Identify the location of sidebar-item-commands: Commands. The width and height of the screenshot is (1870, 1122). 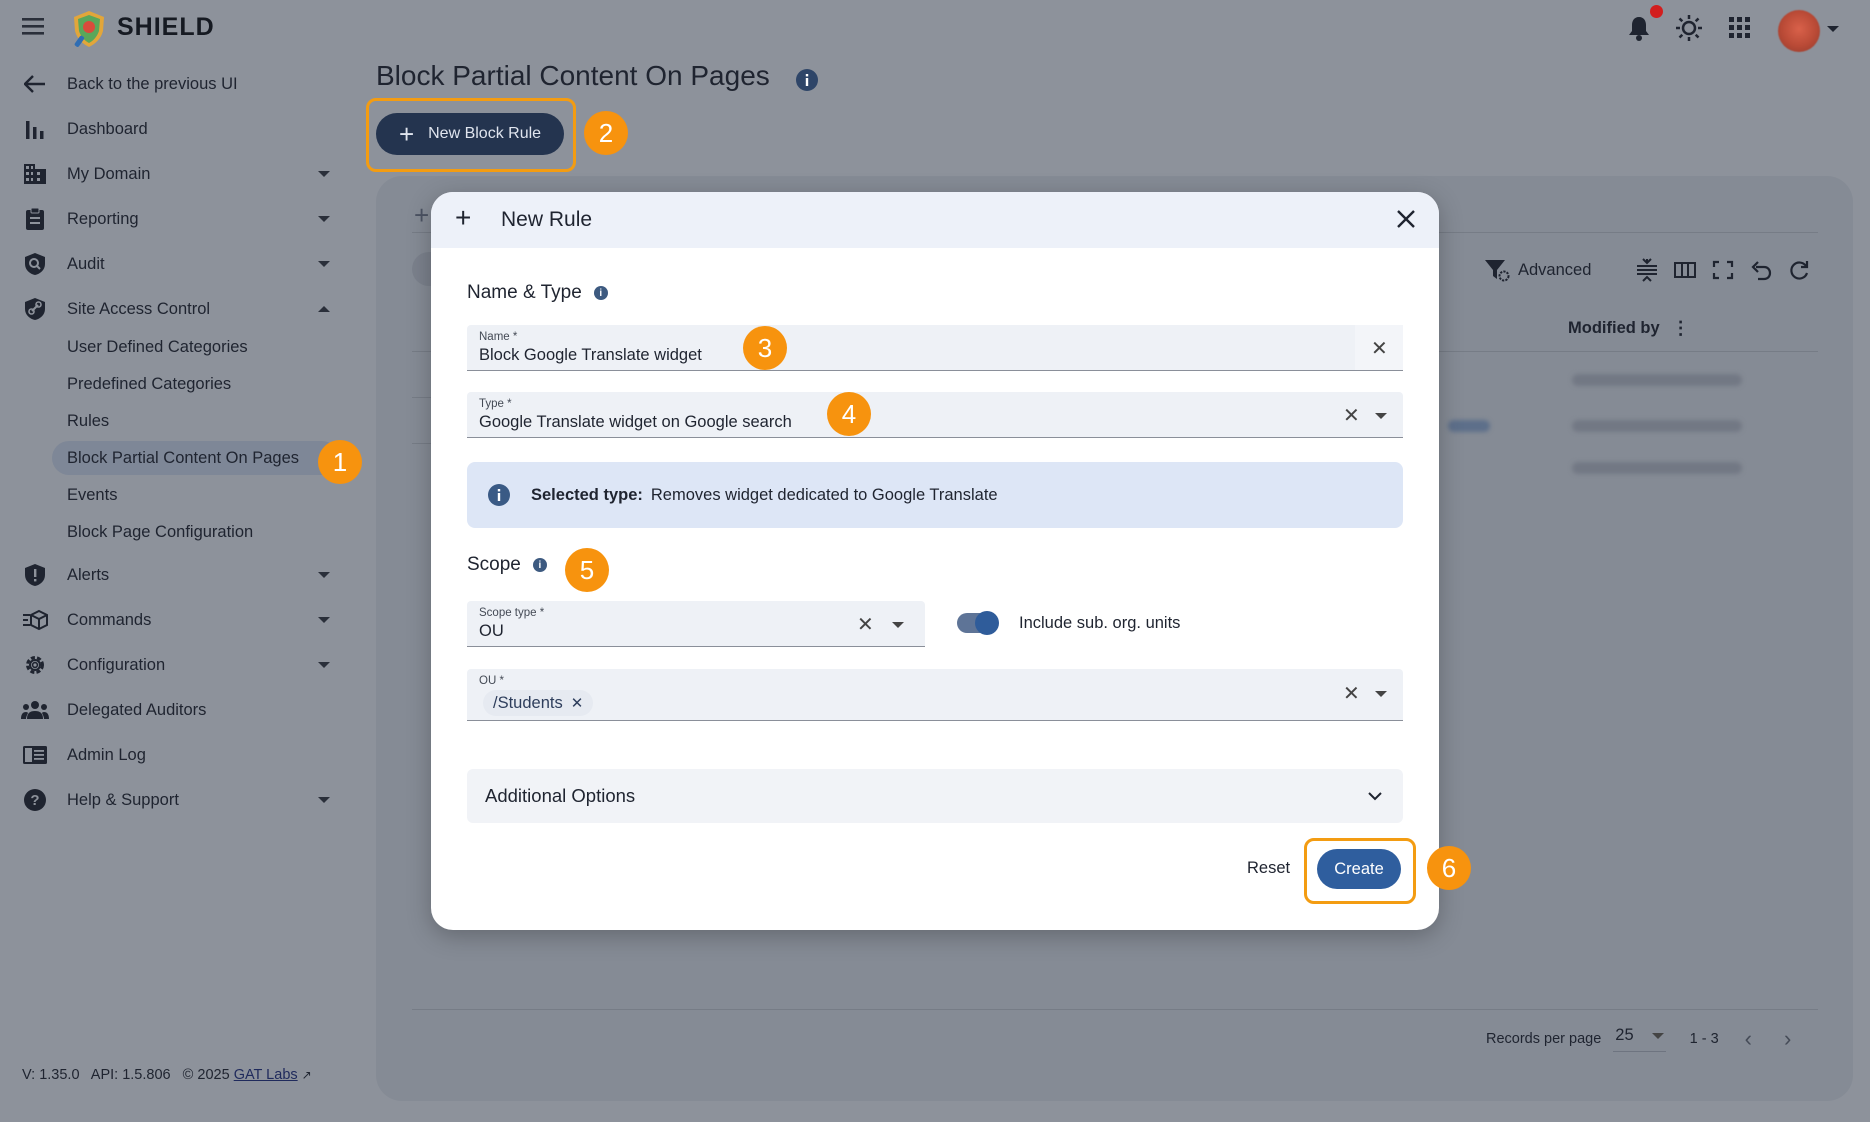
(180, 620).